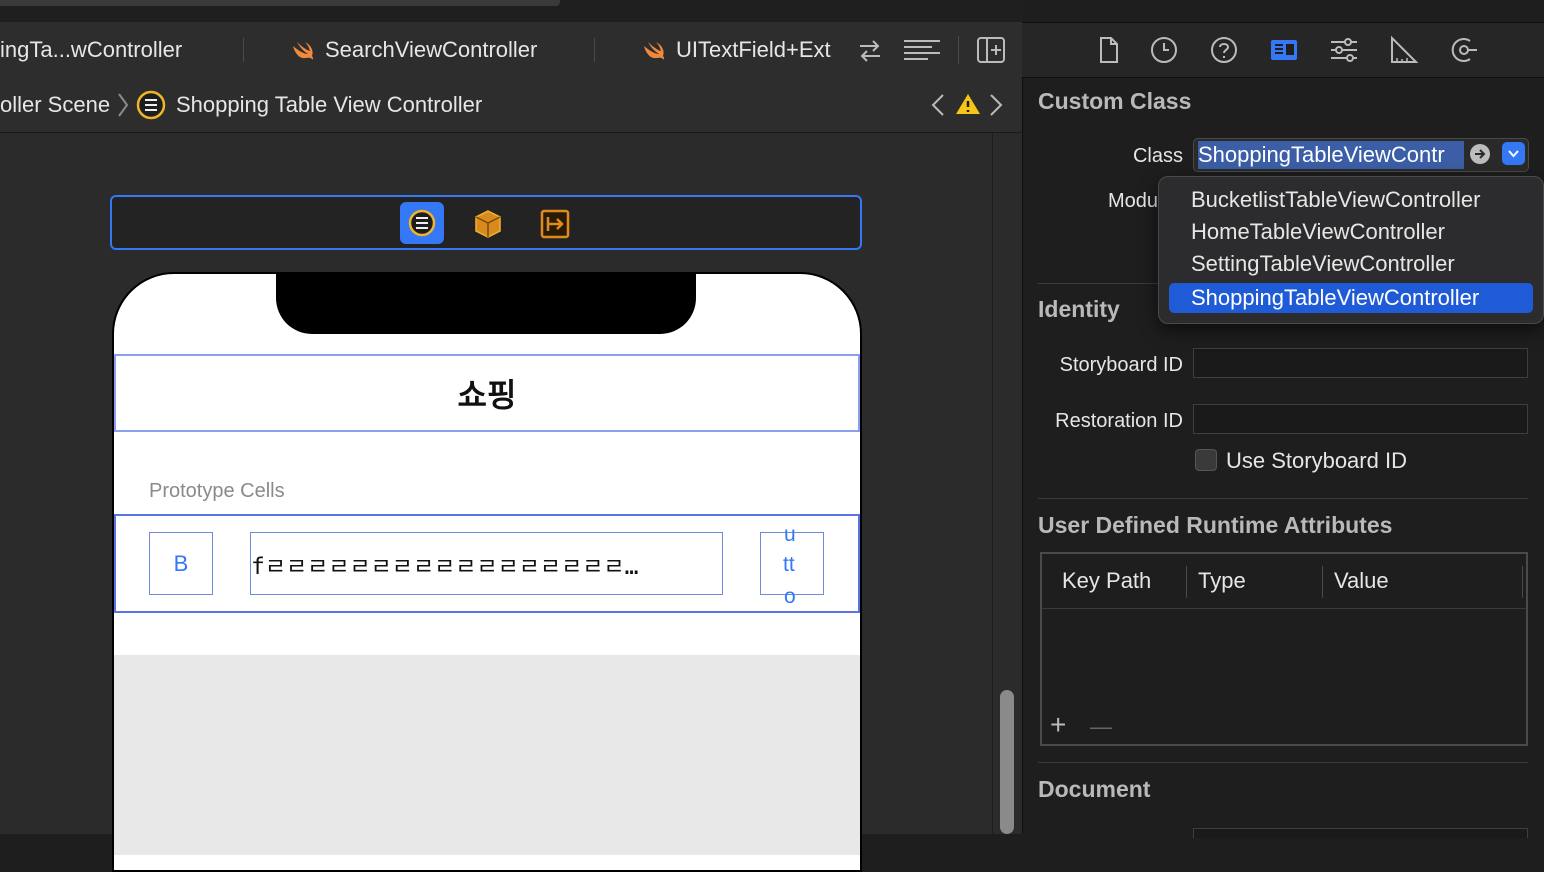  What do you see at coordinates (1283, 11) in the screenshot?
I see `inspector-top-strip` at bounding box center [1283, 11].